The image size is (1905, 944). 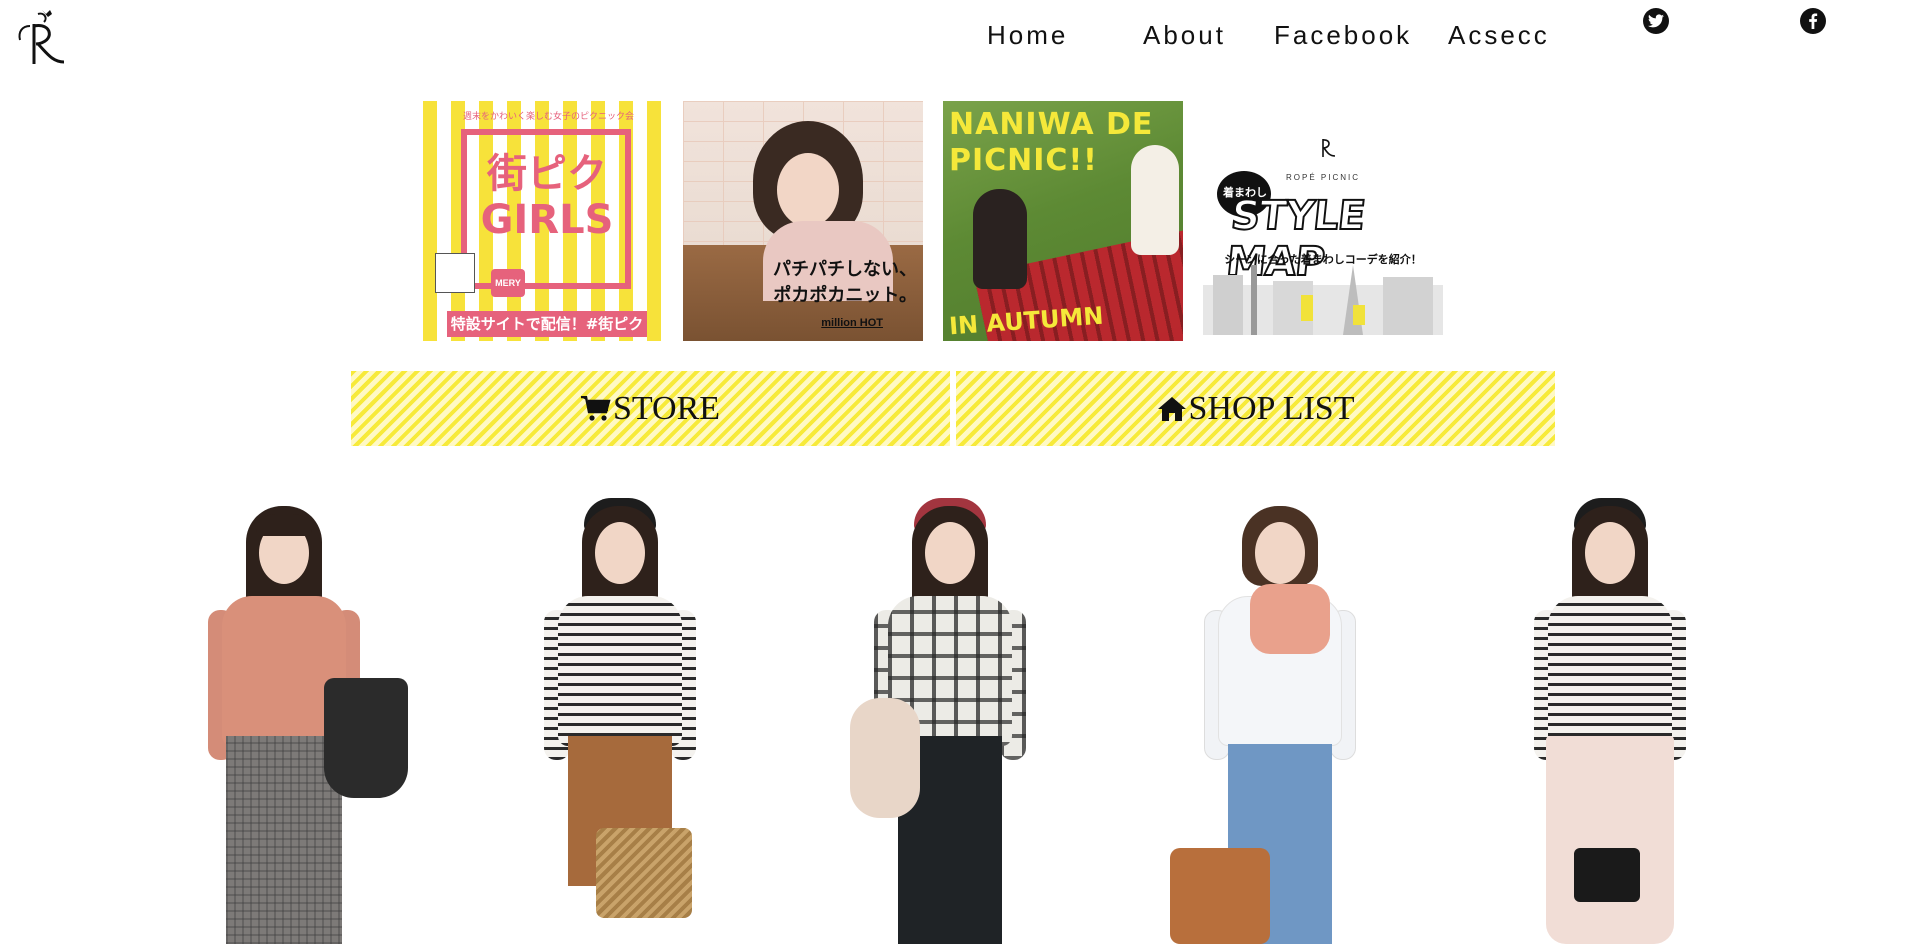 What do you see at coordinates (1051, 124) in the screenshot?
I see `banner-title-line1: NANIWA DE` at bounding box center [1051, 124].